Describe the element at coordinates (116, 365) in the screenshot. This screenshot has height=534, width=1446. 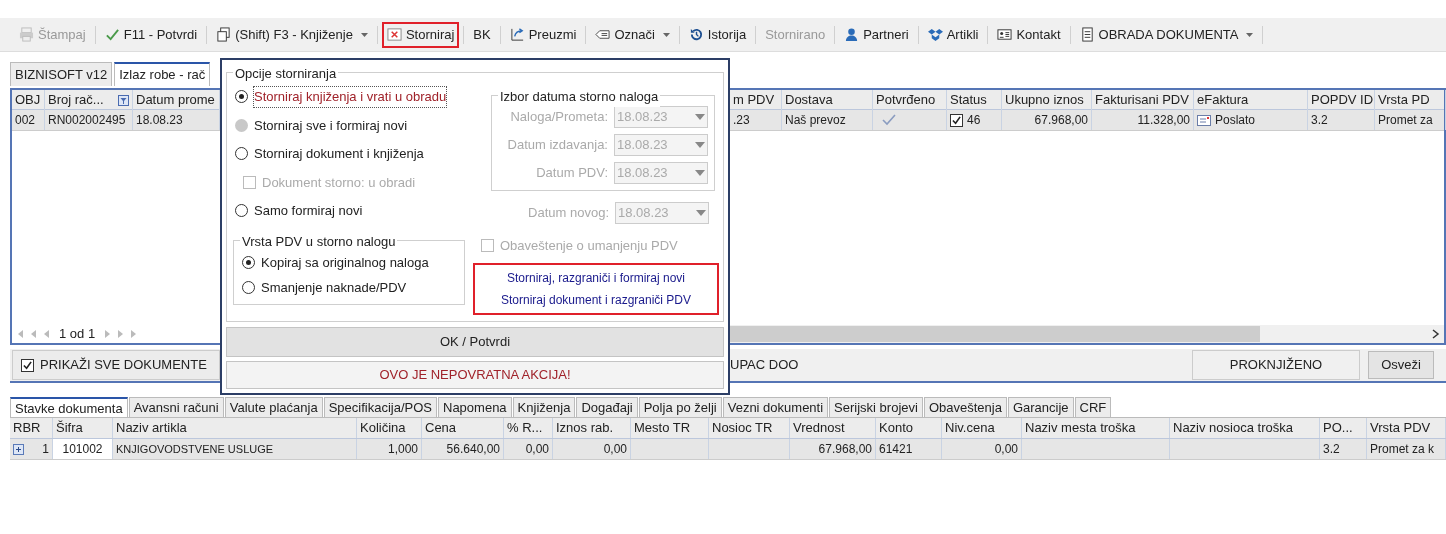
I see `show-all-toggle: PRIKAŽI SVE DOKUMENTE` at that location.